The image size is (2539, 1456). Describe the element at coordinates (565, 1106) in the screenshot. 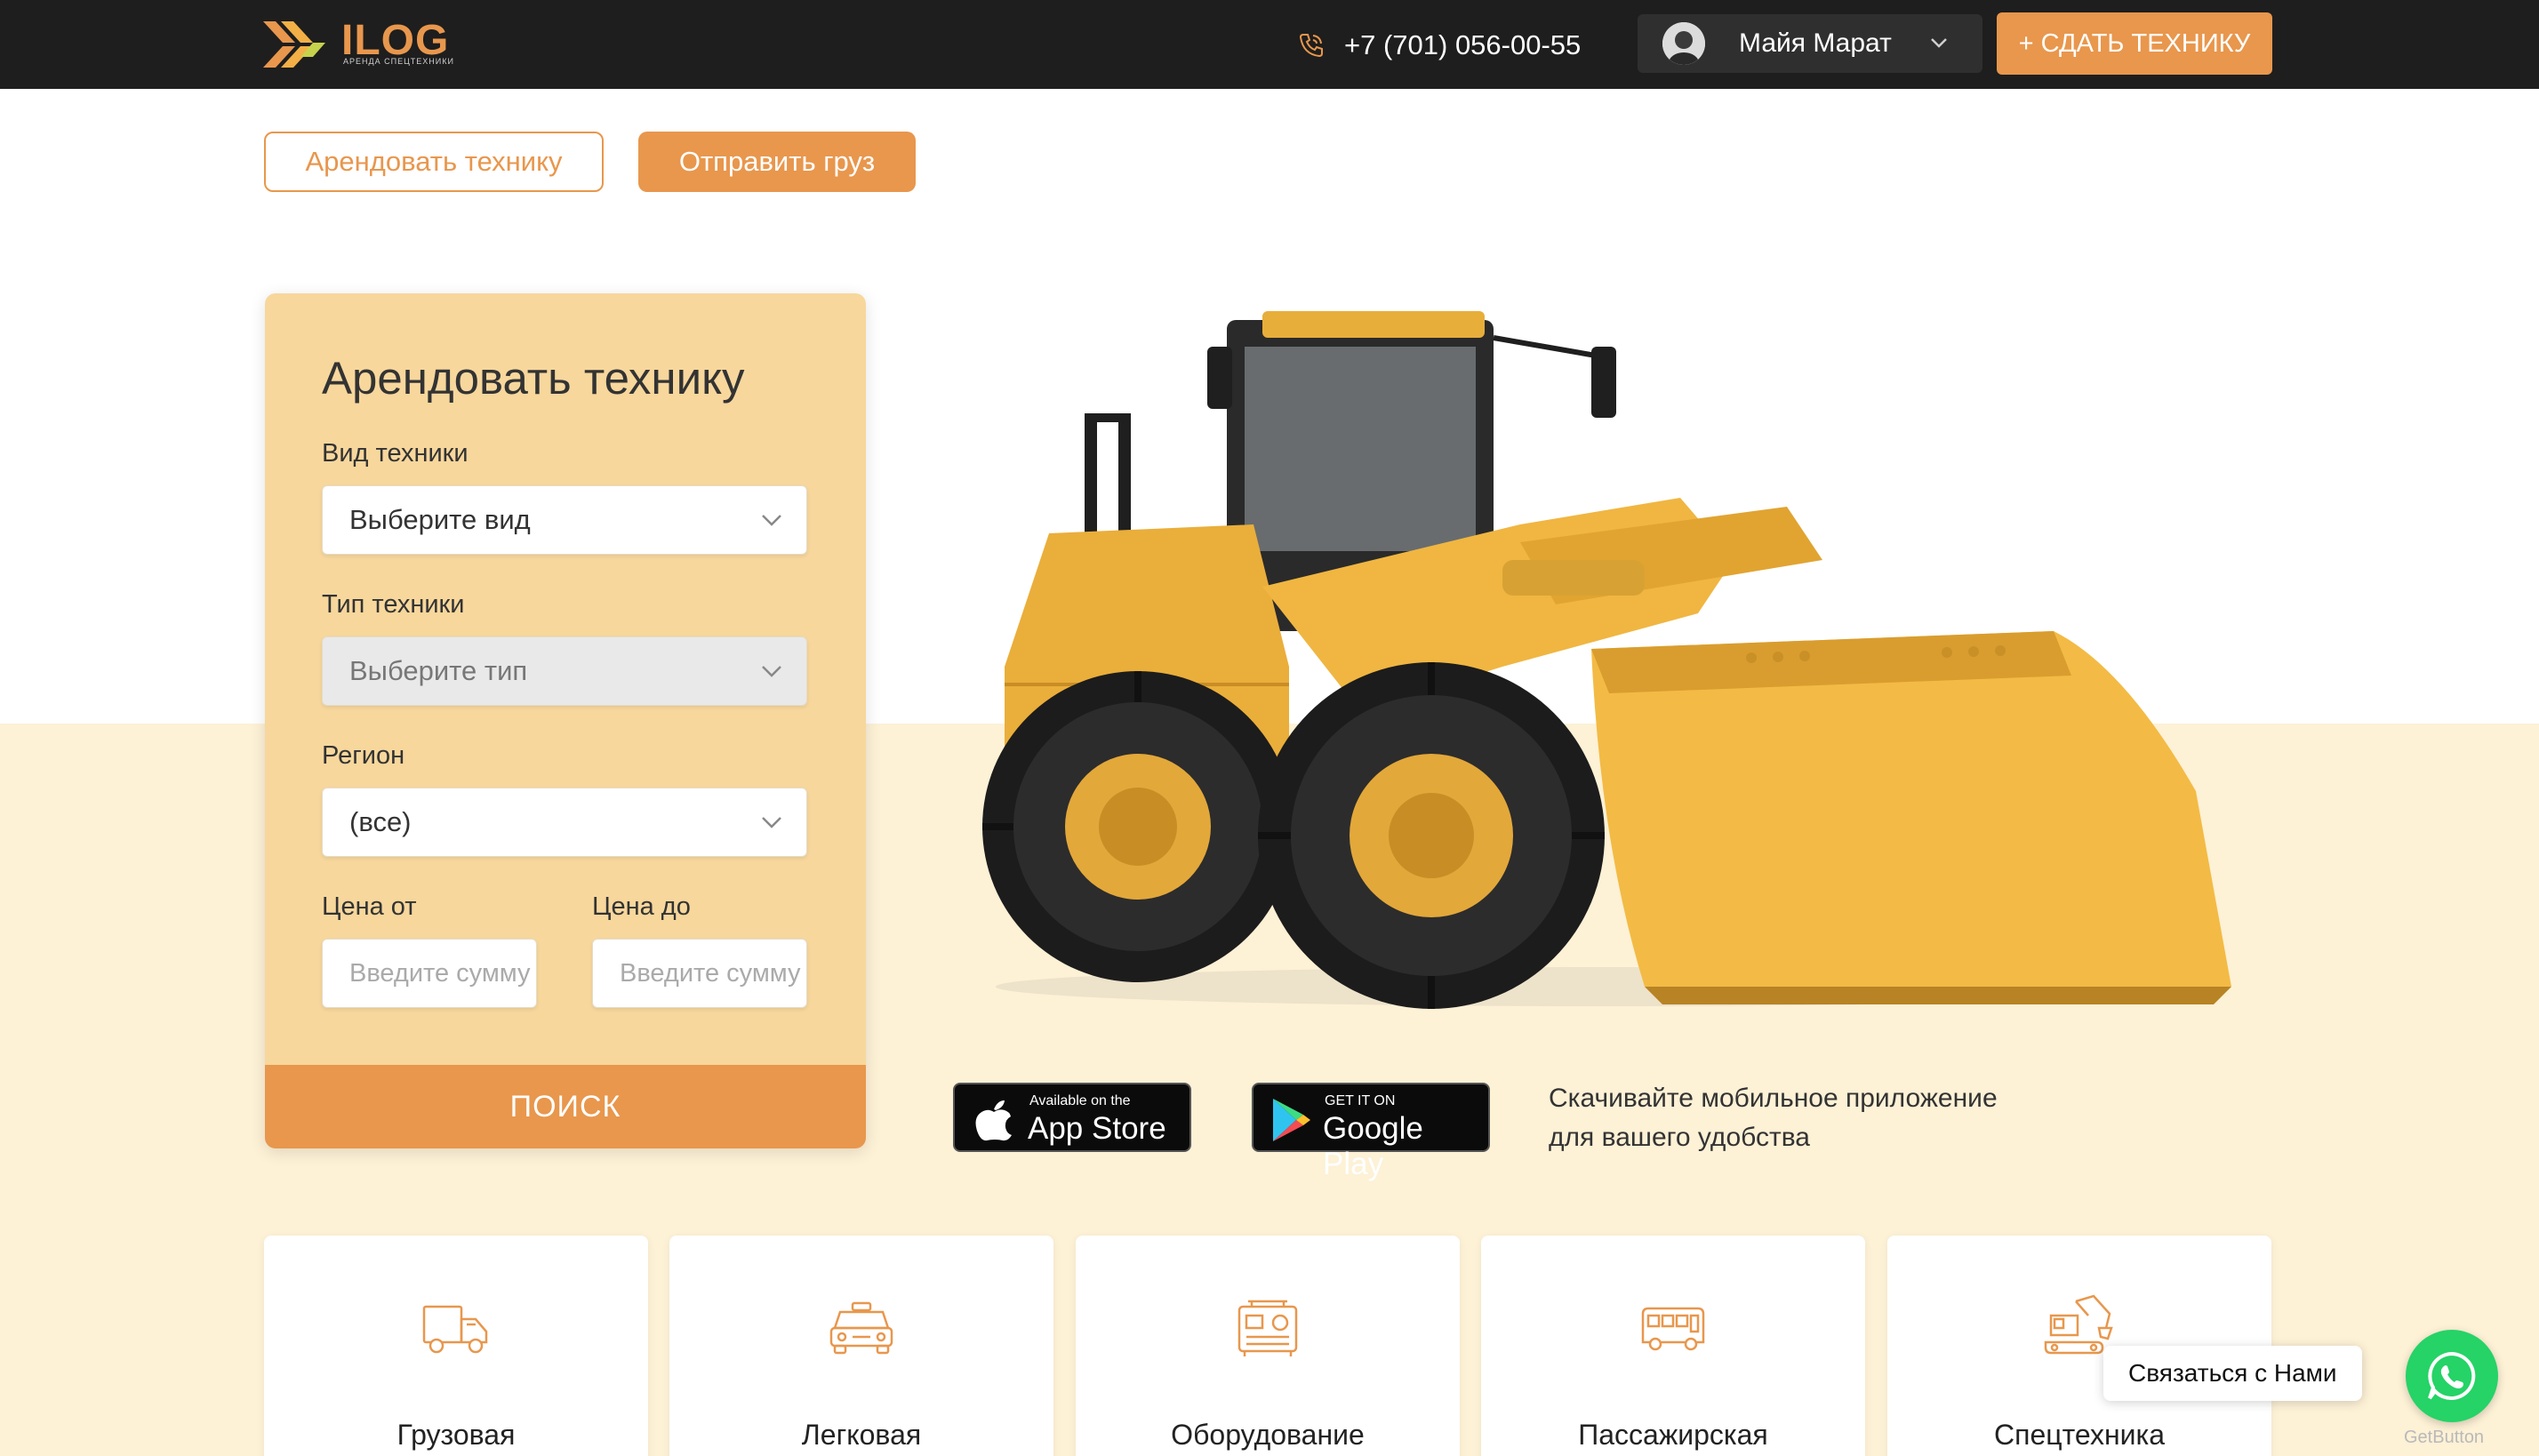

I see `search-button: ПОИСК` at that location.